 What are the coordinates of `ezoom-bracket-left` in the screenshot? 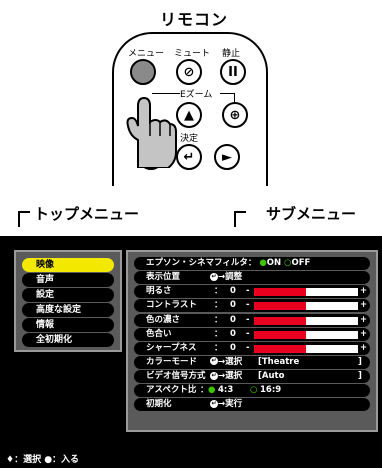 It's located at (166, 93).